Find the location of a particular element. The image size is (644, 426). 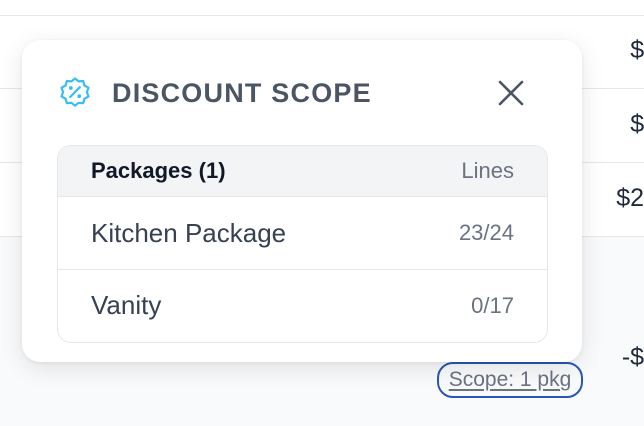

popover-title: DISCOUNT SCOPE is located at coordinates (242, 92).